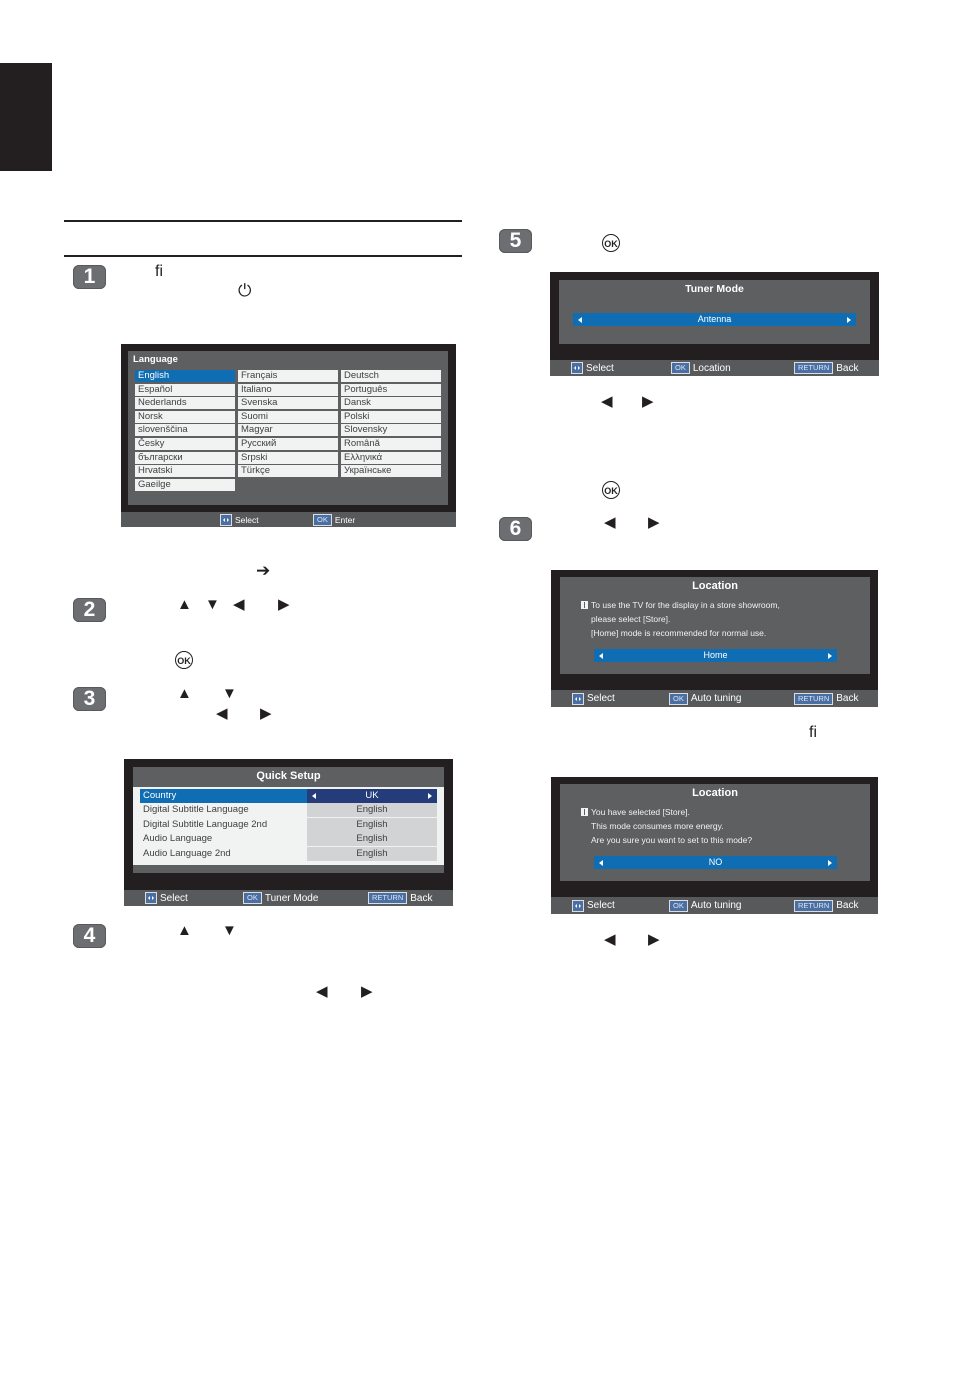 This screenshot has height=1382, width=954. Describe the element at coordinates (185, 430) in the screenshot. I see `language-option: slovenščina` at that location.